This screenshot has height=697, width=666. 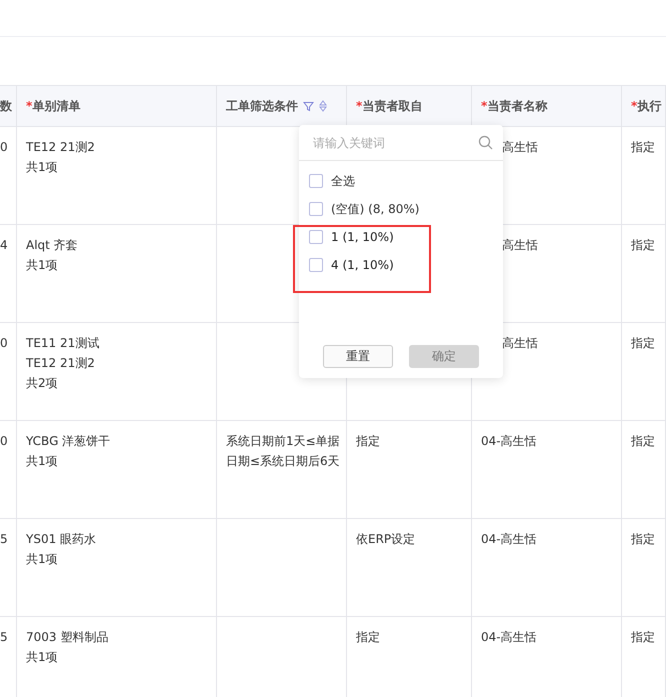 What do you see at coordinates (61, 549) in the screenshot?
I see `table-cell-text: YS01 眼药水 共1项` at bounding box center [61, 549].